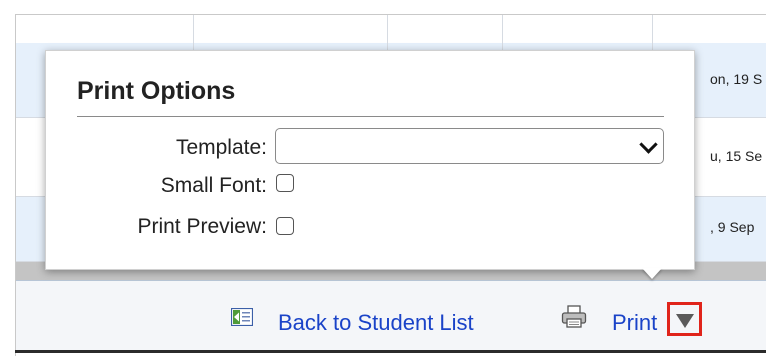  Describe the element at coordinates (202, 226) in the screenshot. I see `print-preview-label: Print Preview:` at that location.